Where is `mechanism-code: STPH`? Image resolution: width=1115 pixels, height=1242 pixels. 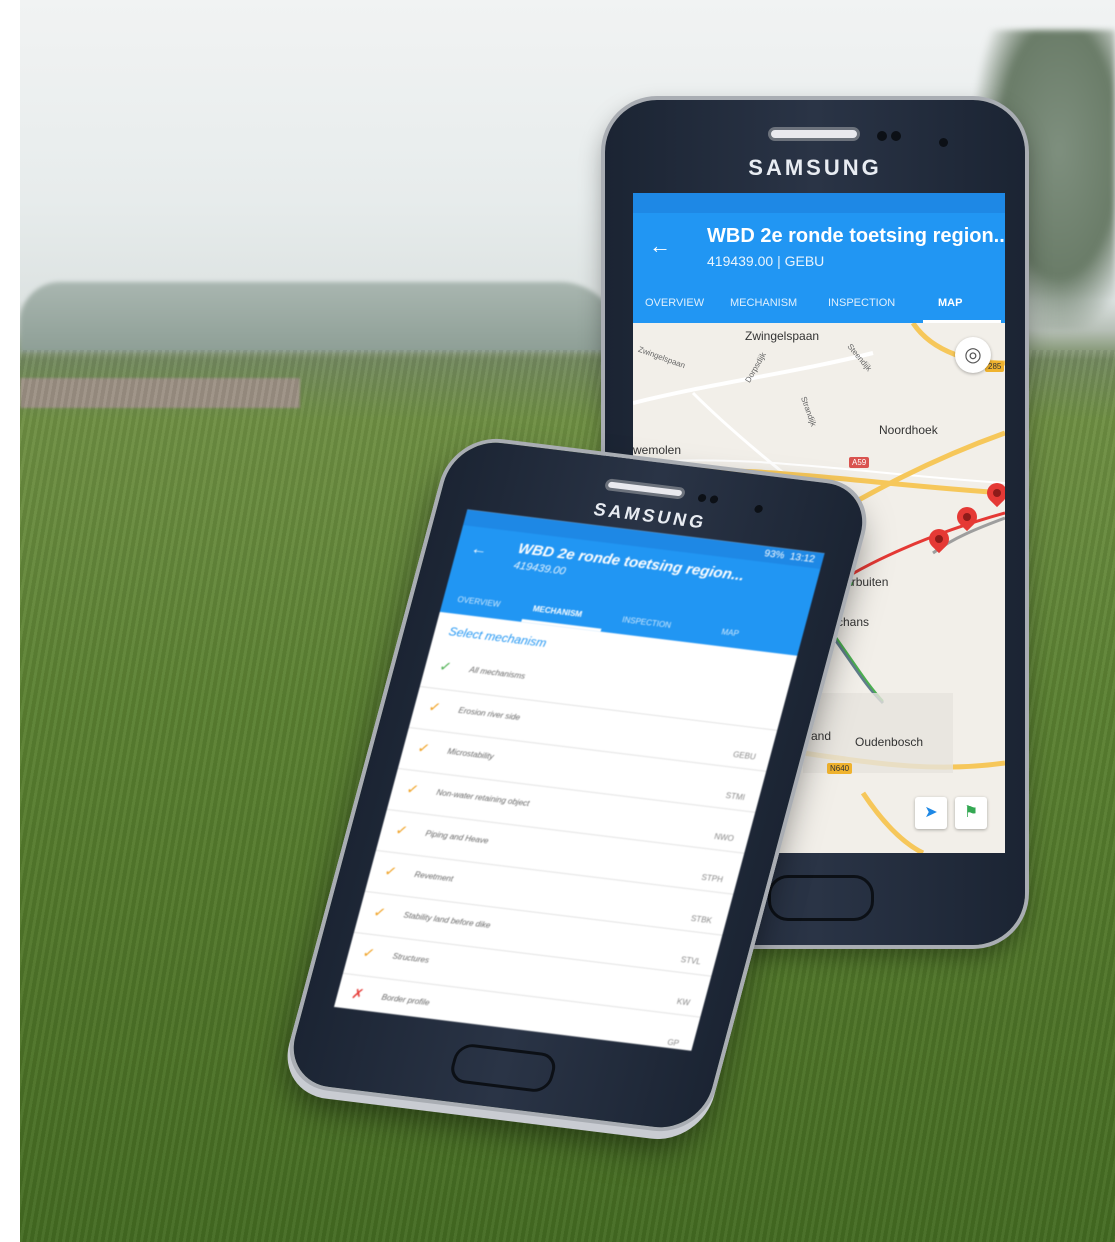 mechanism-code: STPH is located at coordinates (712, 878).